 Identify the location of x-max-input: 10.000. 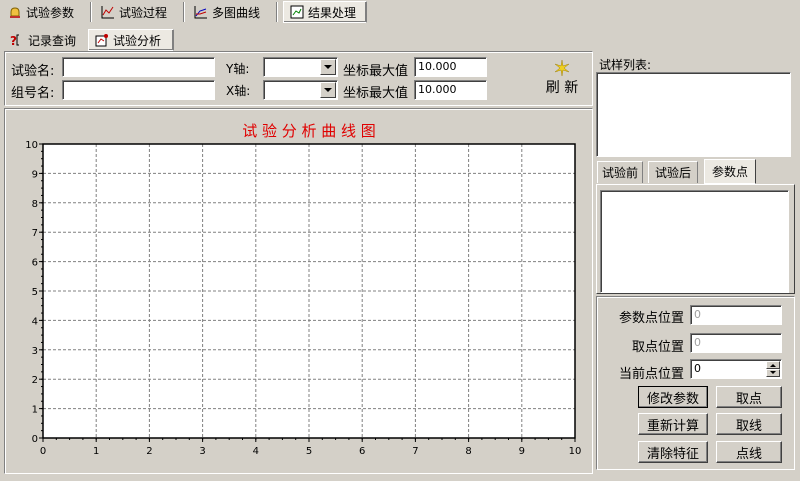
(450, 90).